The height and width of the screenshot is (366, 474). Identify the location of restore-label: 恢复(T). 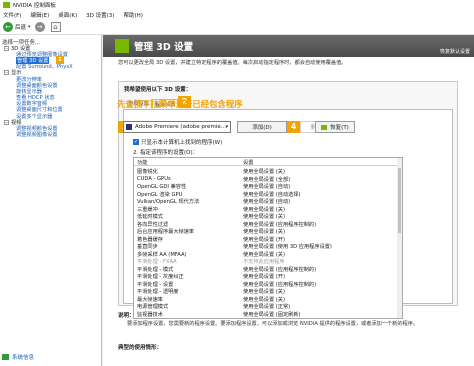
(339, 128).